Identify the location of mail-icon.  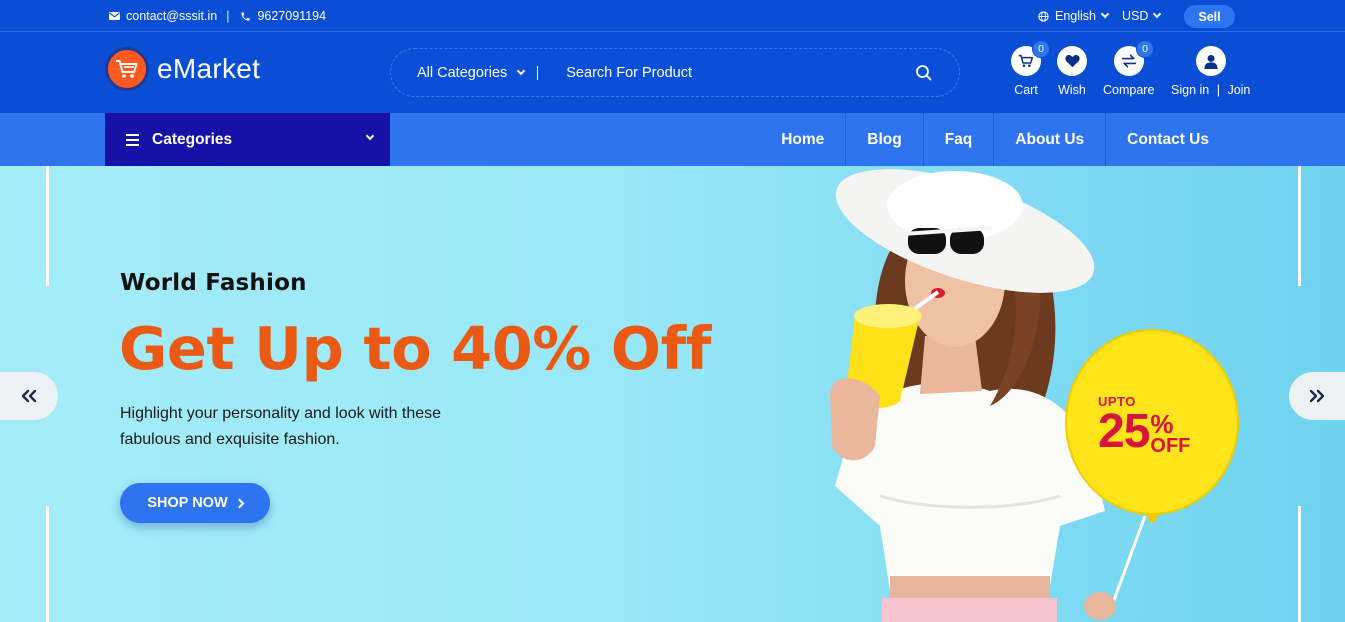
(114, 16).